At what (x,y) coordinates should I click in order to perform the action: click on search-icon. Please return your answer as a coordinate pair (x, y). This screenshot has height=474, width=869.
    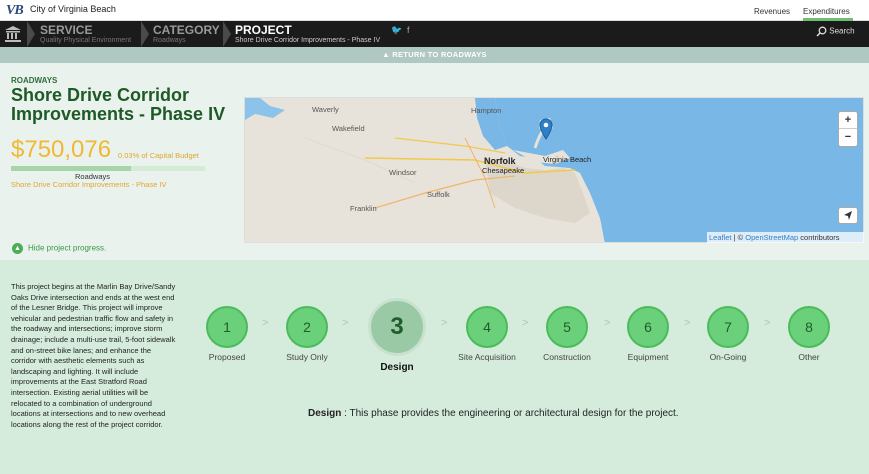
    Looking at the image, I should click on (821, 31).